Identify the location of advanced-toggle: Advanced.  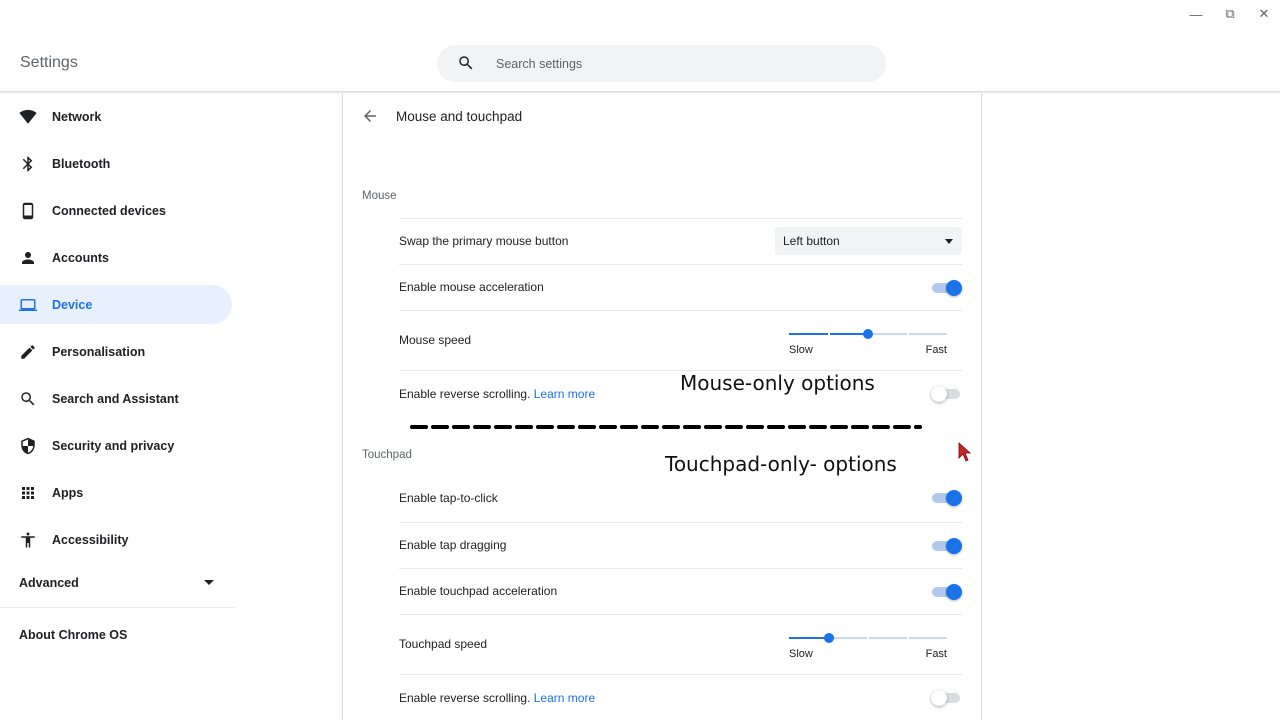
(116, 583).